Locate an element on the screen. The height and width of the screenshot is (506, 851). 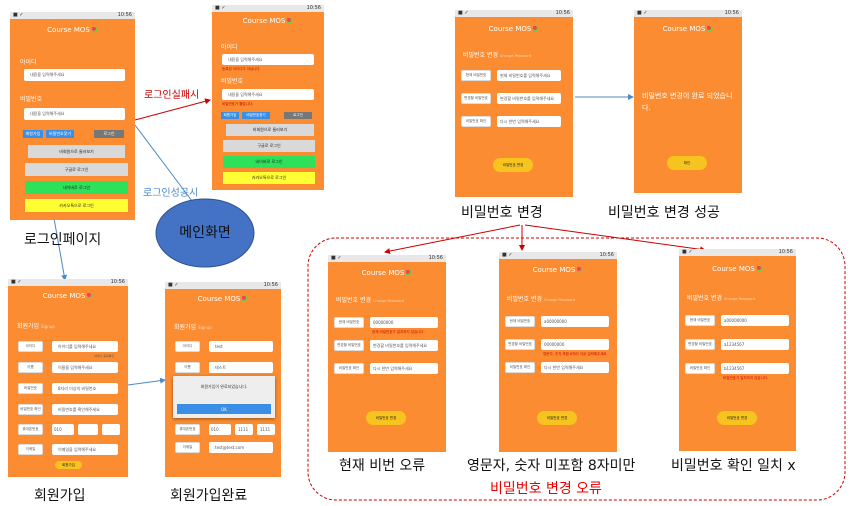
id-input: test is located at coordinates (241, 346).